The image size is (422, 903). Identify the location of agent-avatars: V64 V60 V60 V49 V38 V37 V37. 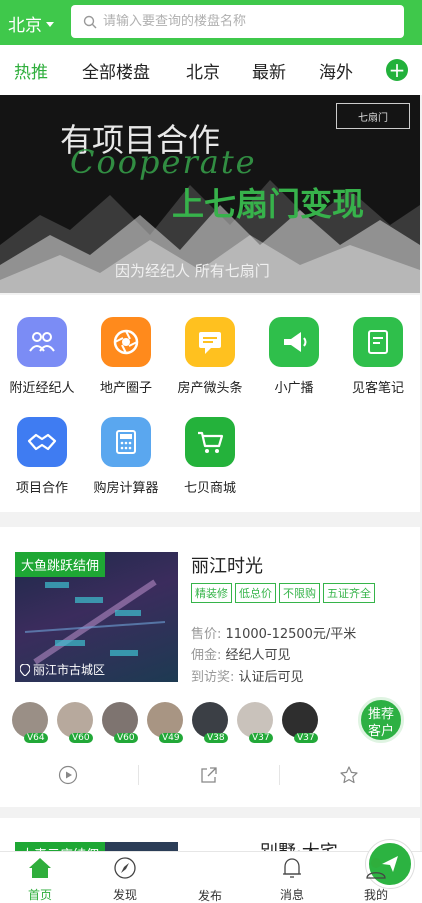
(165, 722).